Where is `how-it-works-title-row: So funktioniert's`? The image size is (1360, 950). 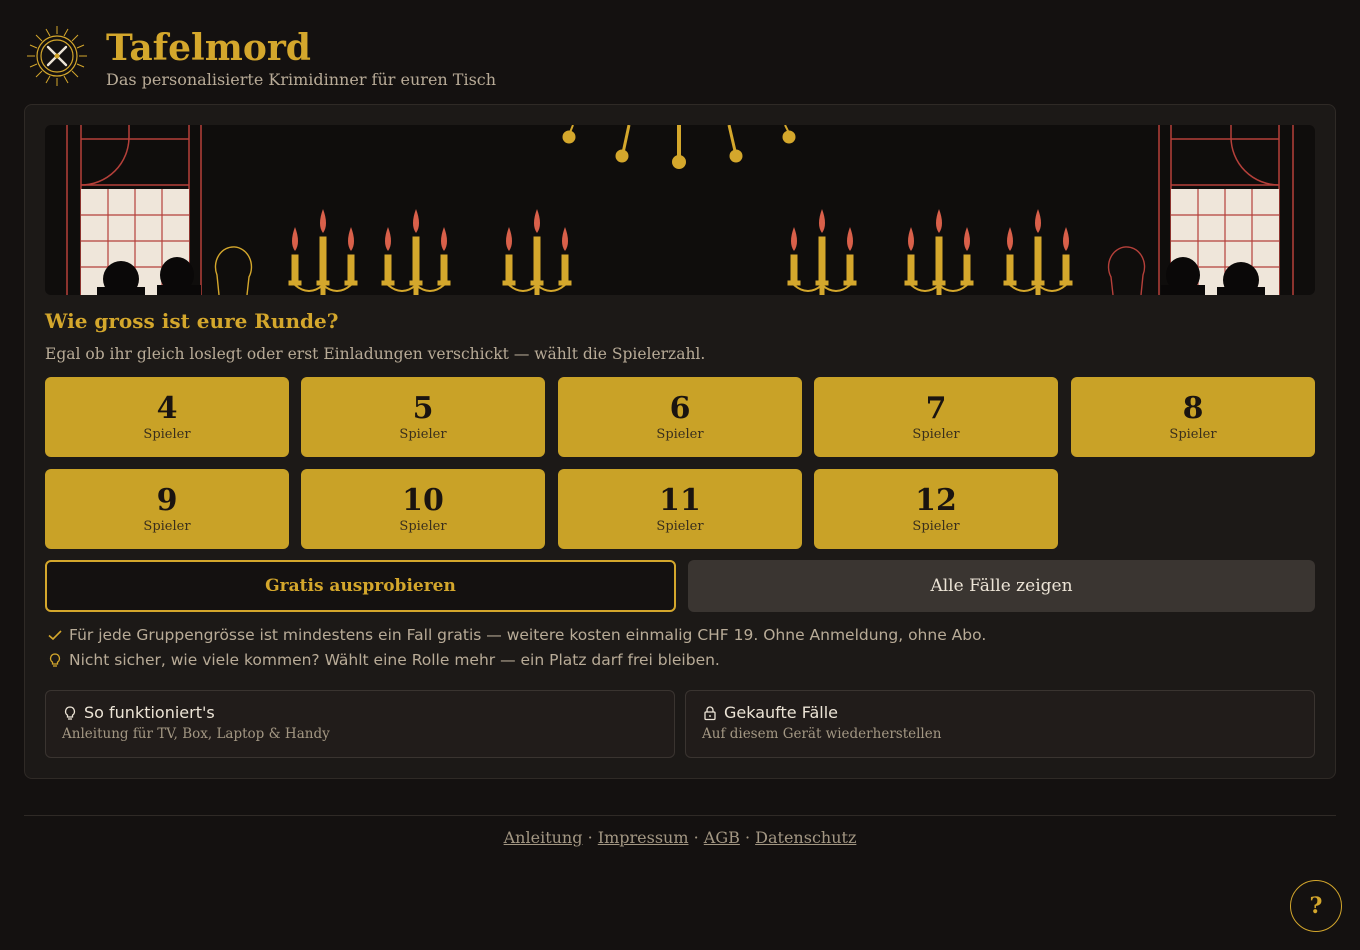 how-it-works-title-row: So funktioniert's is located at coordinates (360, 712).